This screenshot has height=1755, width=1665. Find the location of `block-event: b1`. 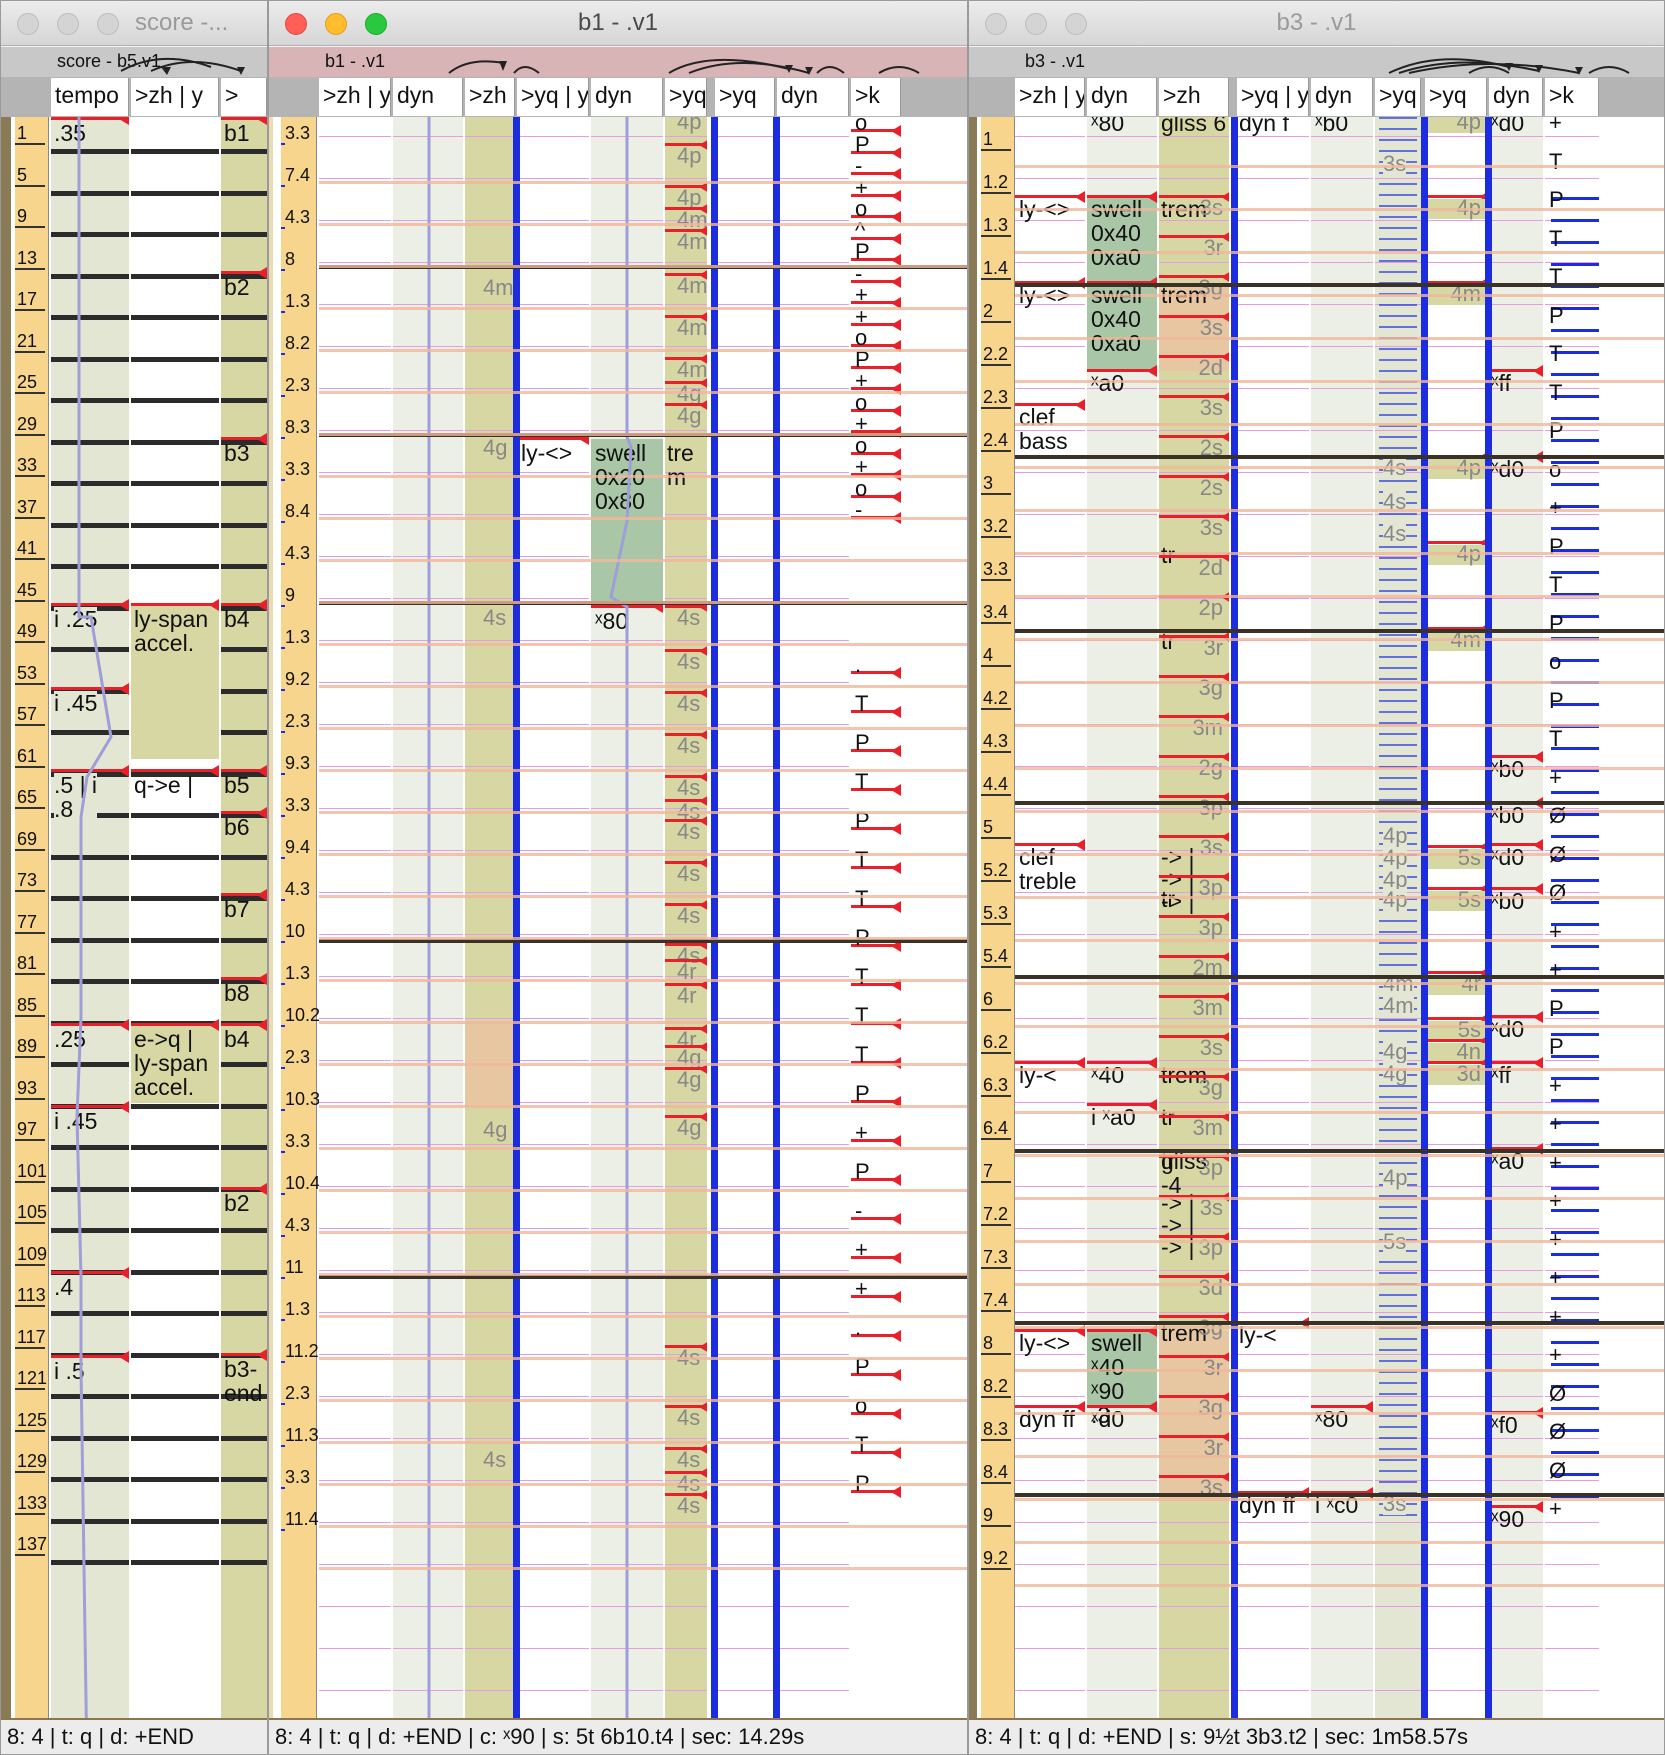

block-event: b1 is located at coordinates (237, 133).